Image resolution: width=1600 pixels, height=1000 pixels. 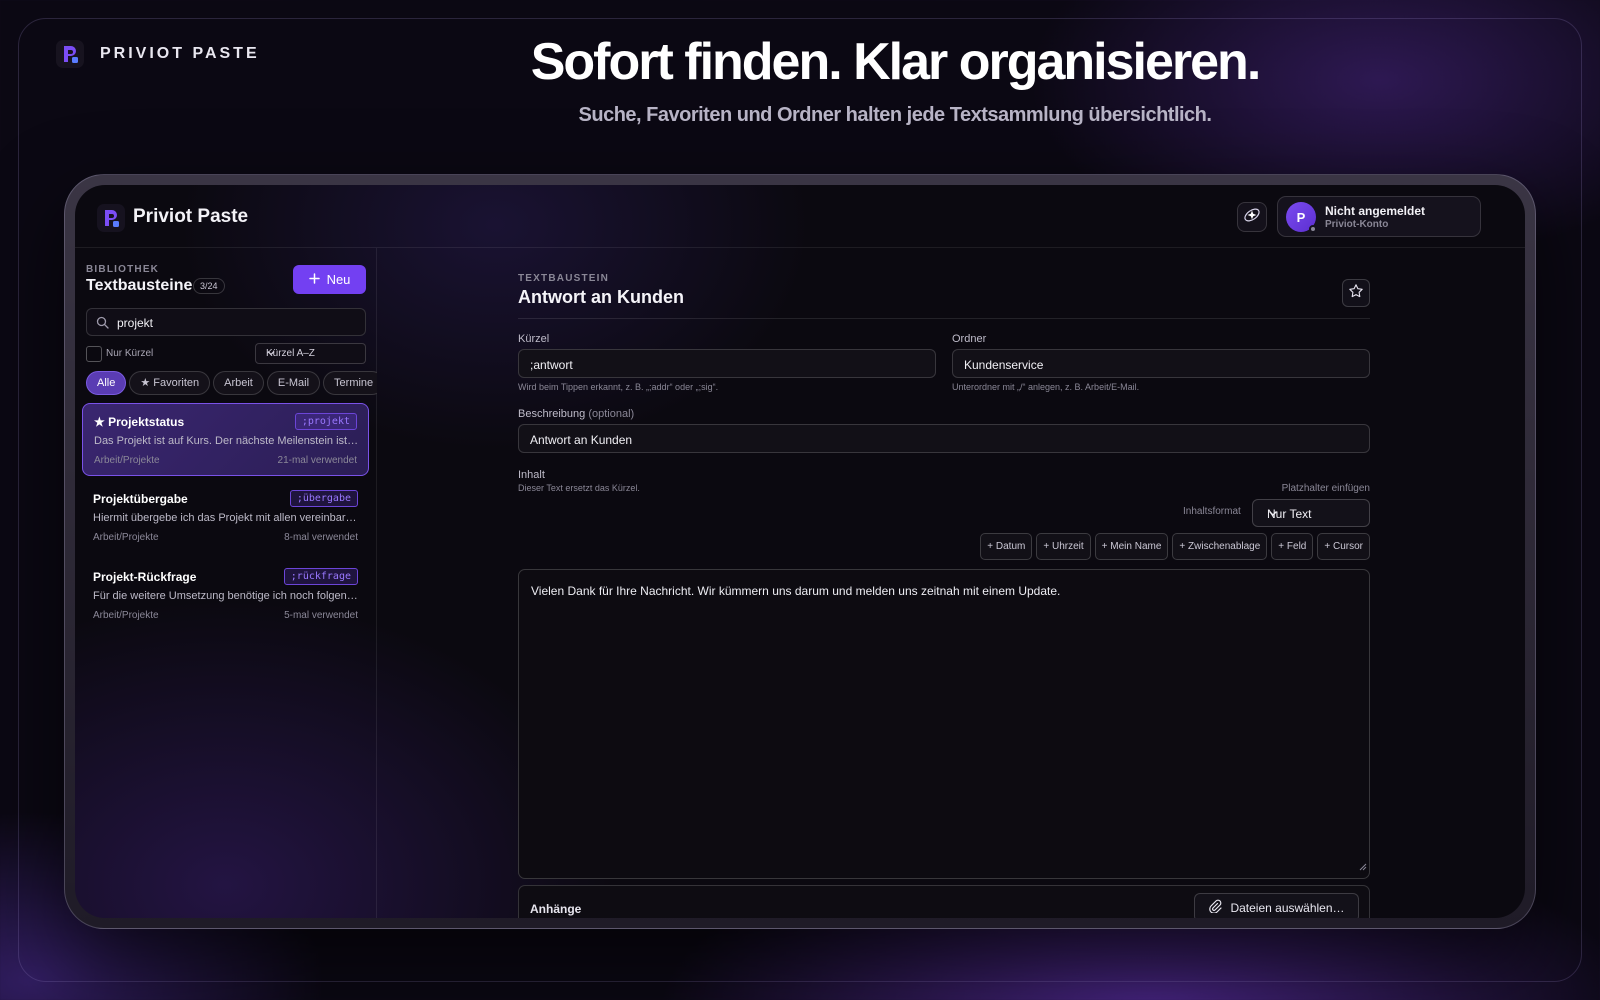 What do you see at coordinates (1006, 546) in the screenshot?
I see `insert-date-button: + Datum` at bounding box center [1006, 546].